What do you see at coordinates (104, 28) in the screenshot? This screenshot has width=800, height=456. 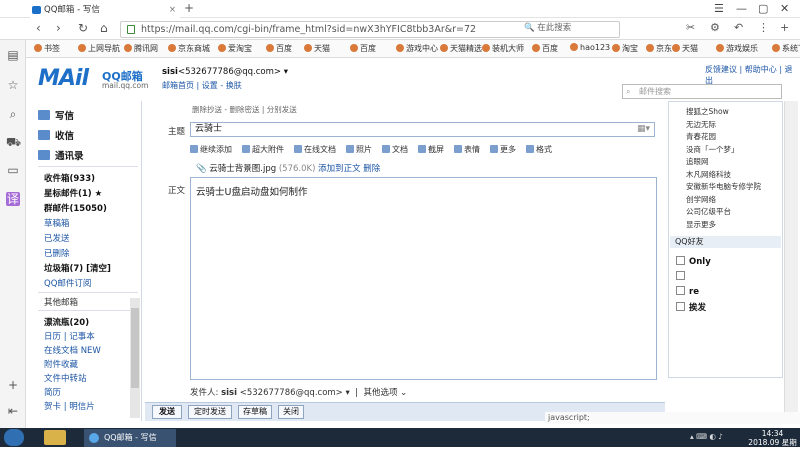 I see `home-icon: ⌂` at bounding box center [104, 28].